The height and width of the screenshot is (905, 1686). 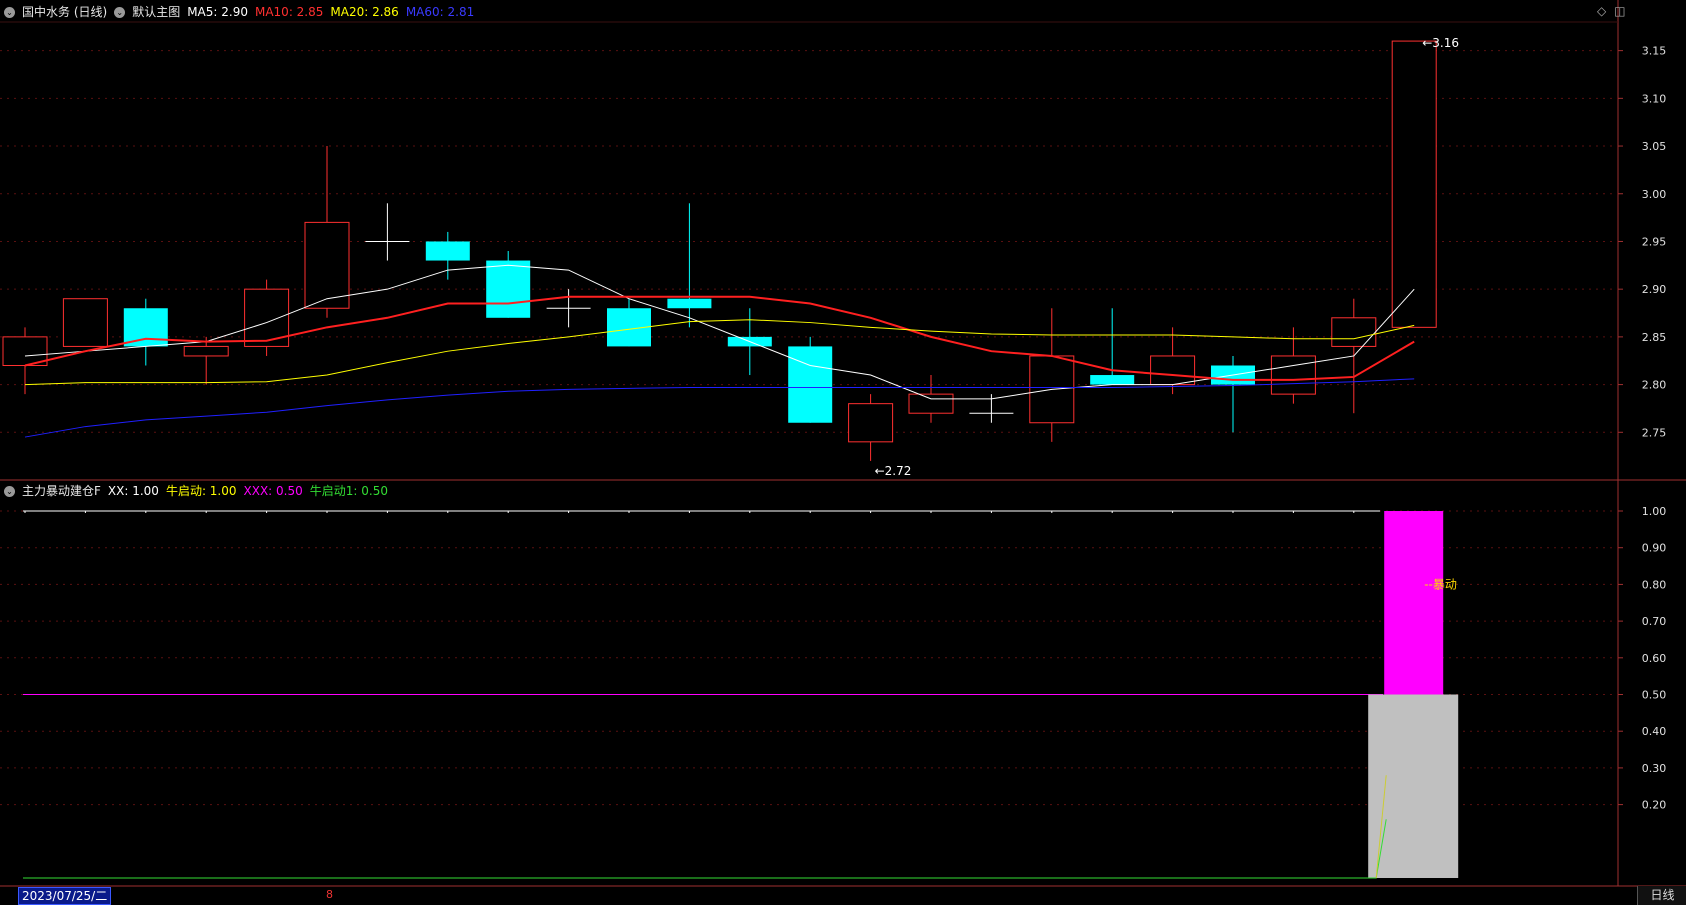 What do you see at coordinates (273, 491) in the screenshot?
I see `xxx-label: XXX: 0.50` at bounding box center [273, 491].